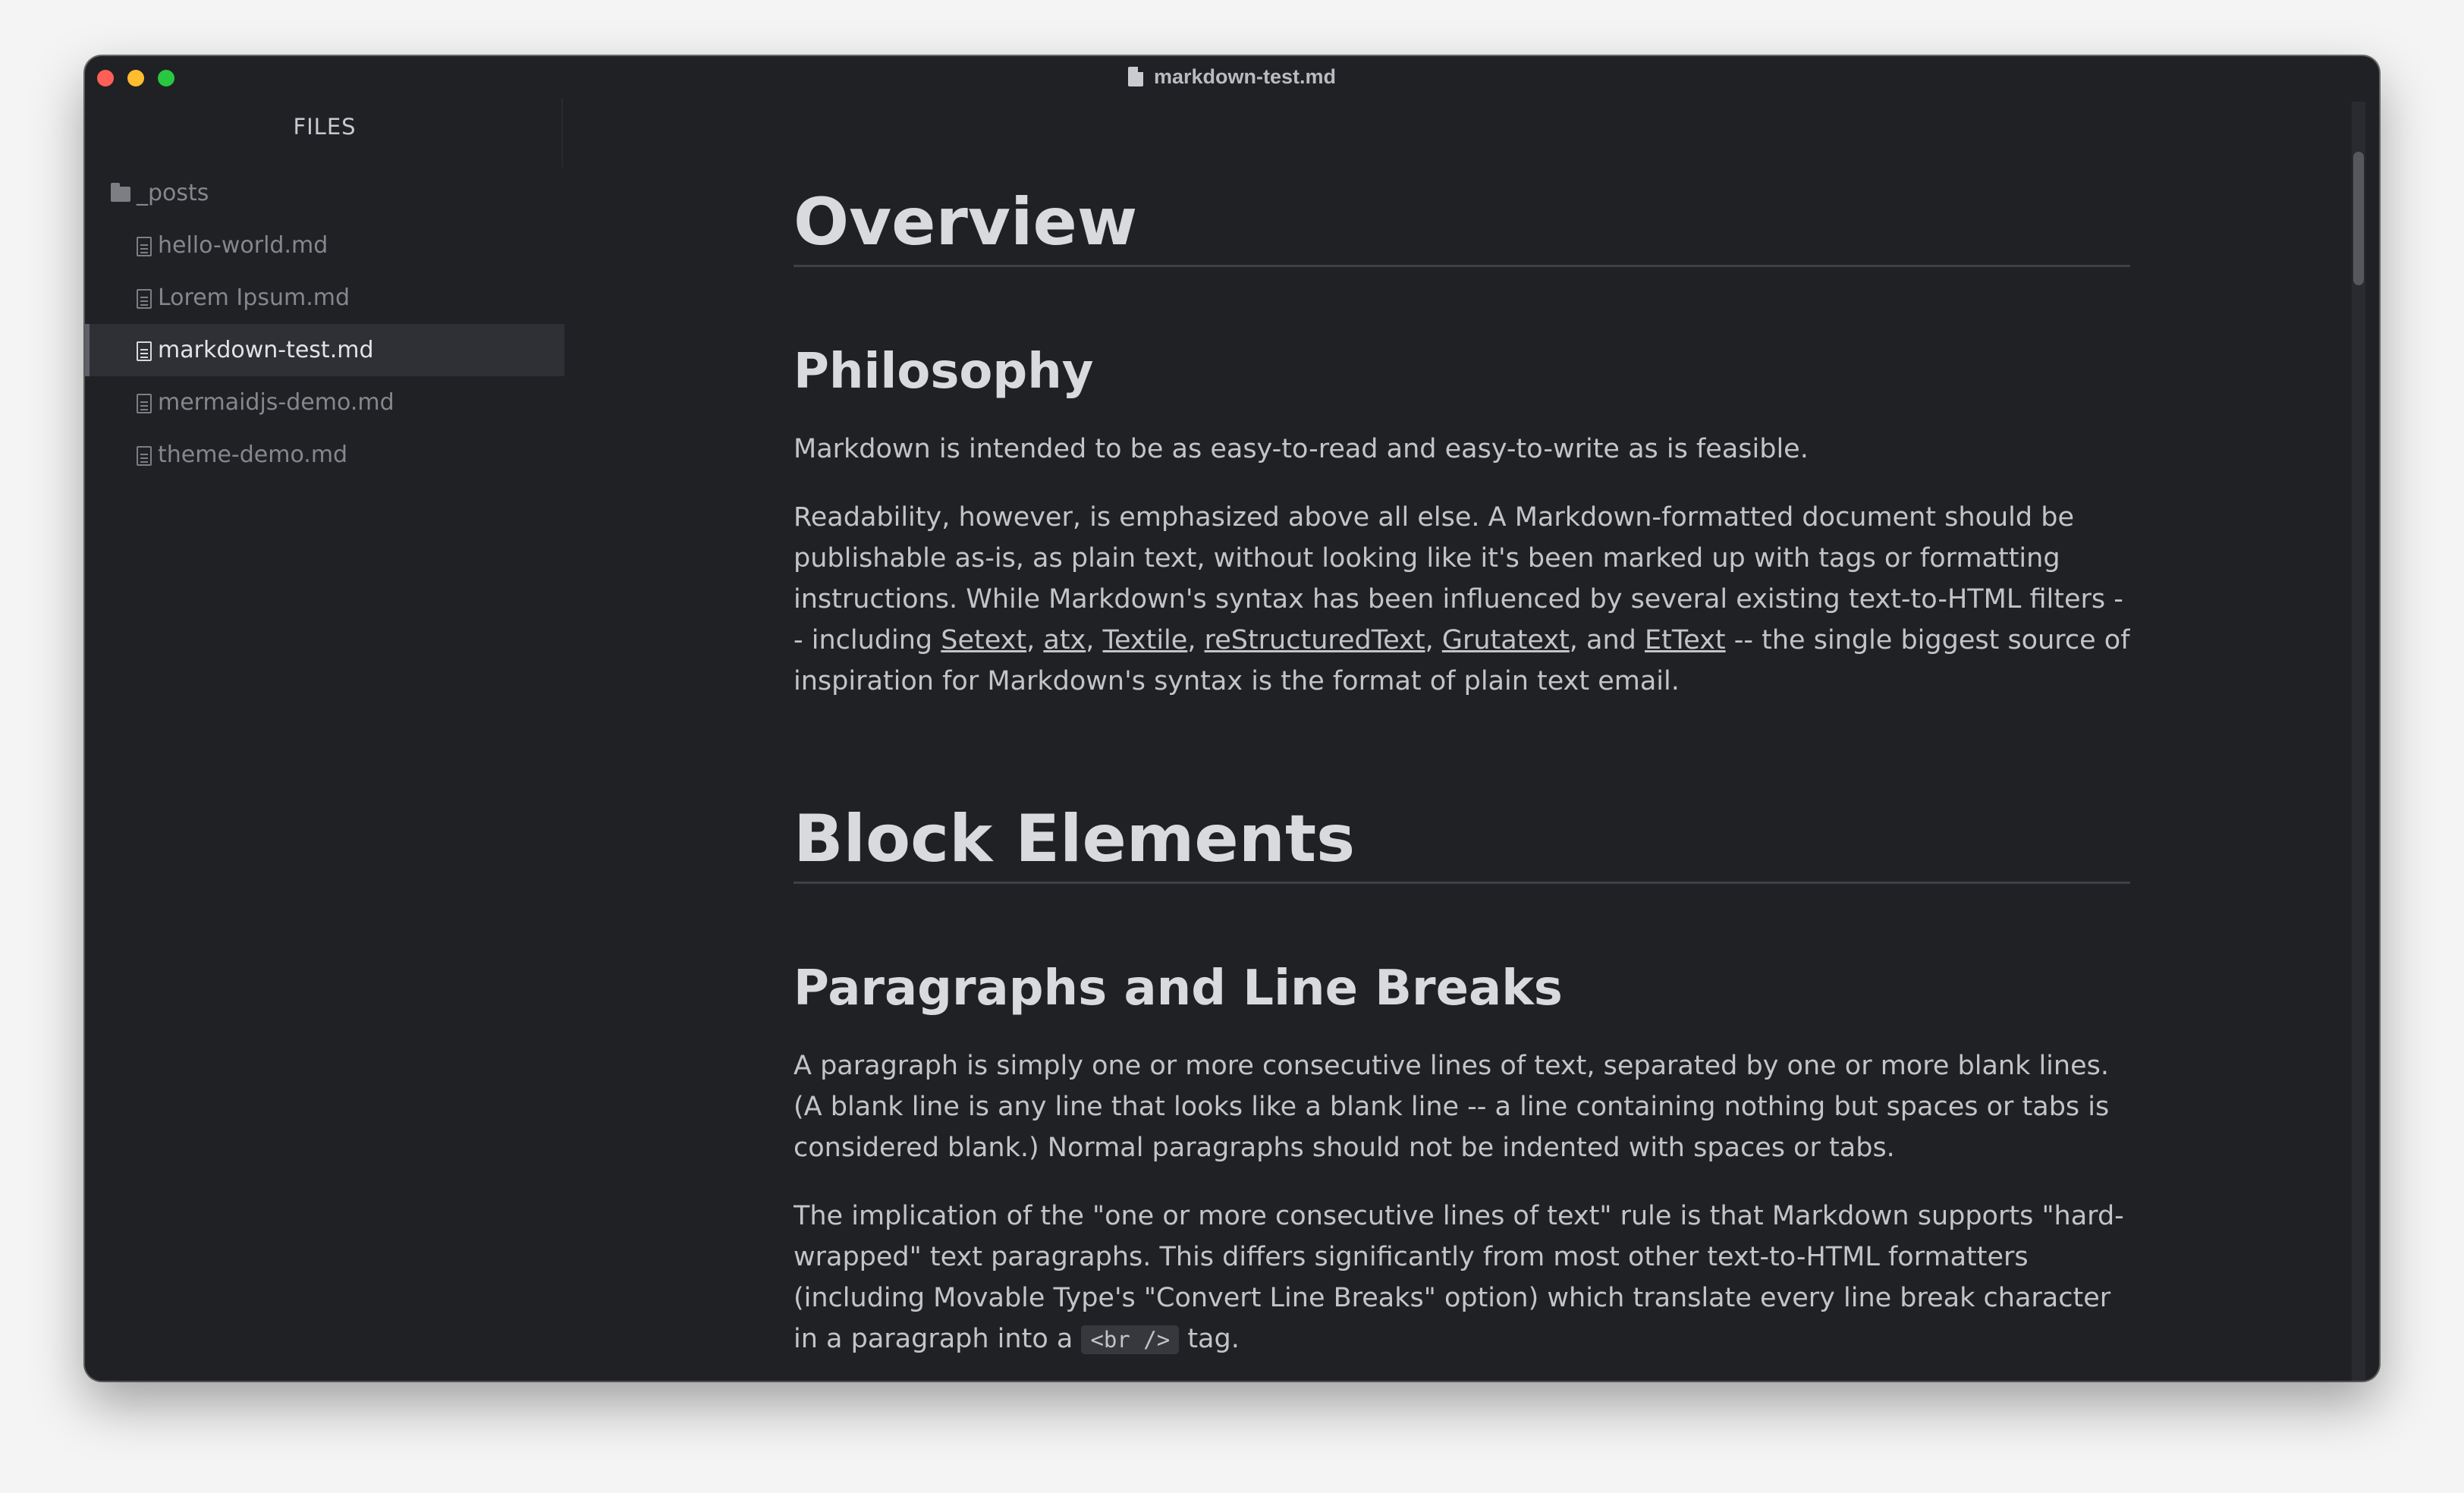 The width and height of the screenshot is (2464, 1493). What do you see at coordinates (2358, 742) in the screenshot?
I see `scrollbar-track` at bounding box center [2358, 742].